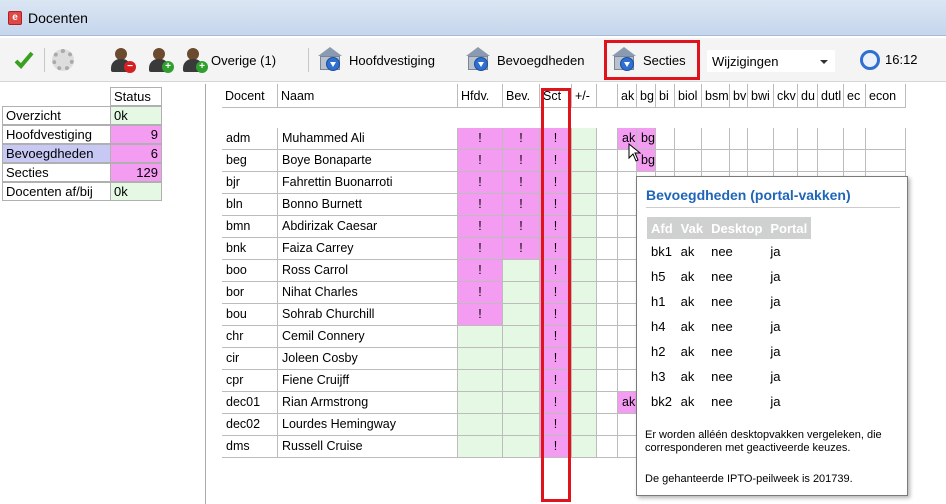 Image resolution: width=946 pixels, height=504 pixels. What do you see at coordinates (886, 96) in the screenshot?
I see `column-header-econ: econ` at bounding box center [886, 96].